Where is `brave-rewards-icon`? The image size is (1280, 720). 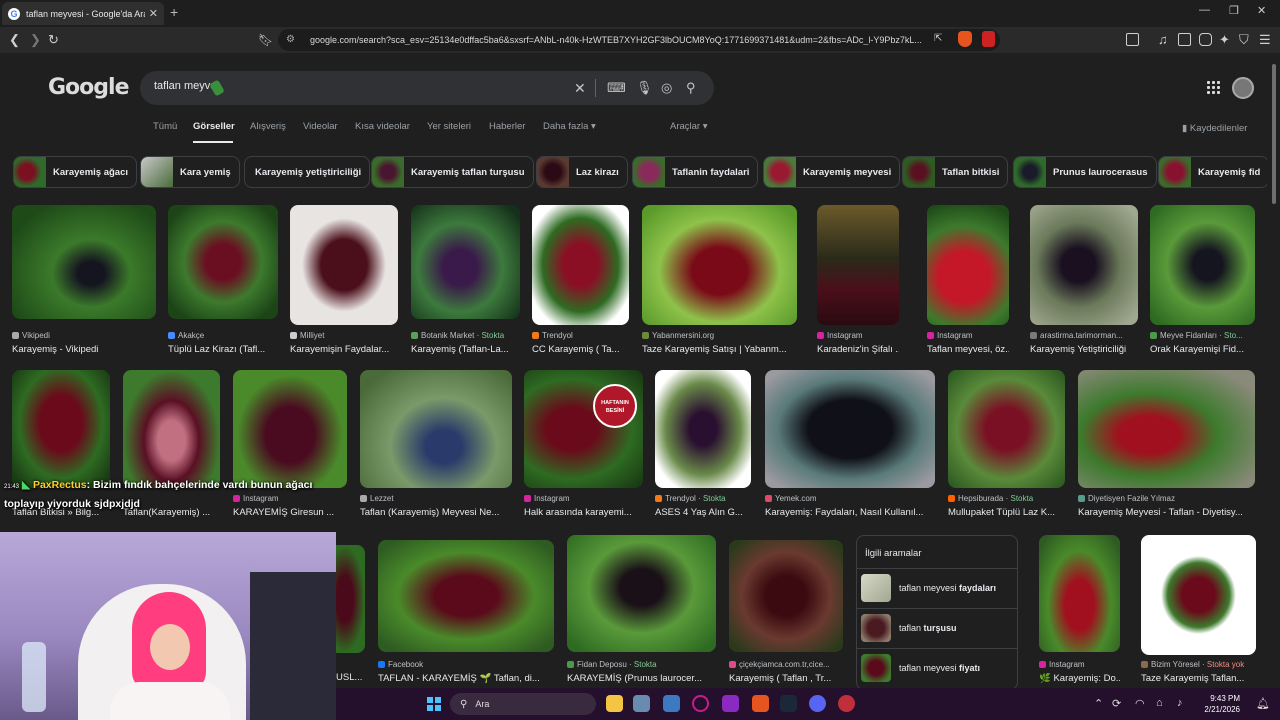 brave-rewards-icon is located at coordinates (988, 39).